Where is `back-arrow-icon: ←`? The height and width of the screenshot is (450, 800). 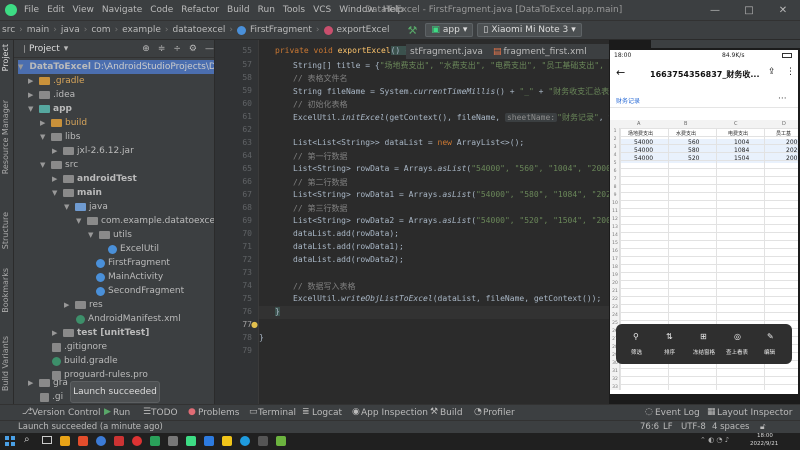
back-arrow-icon: ← is located at coordinates (620, 72).